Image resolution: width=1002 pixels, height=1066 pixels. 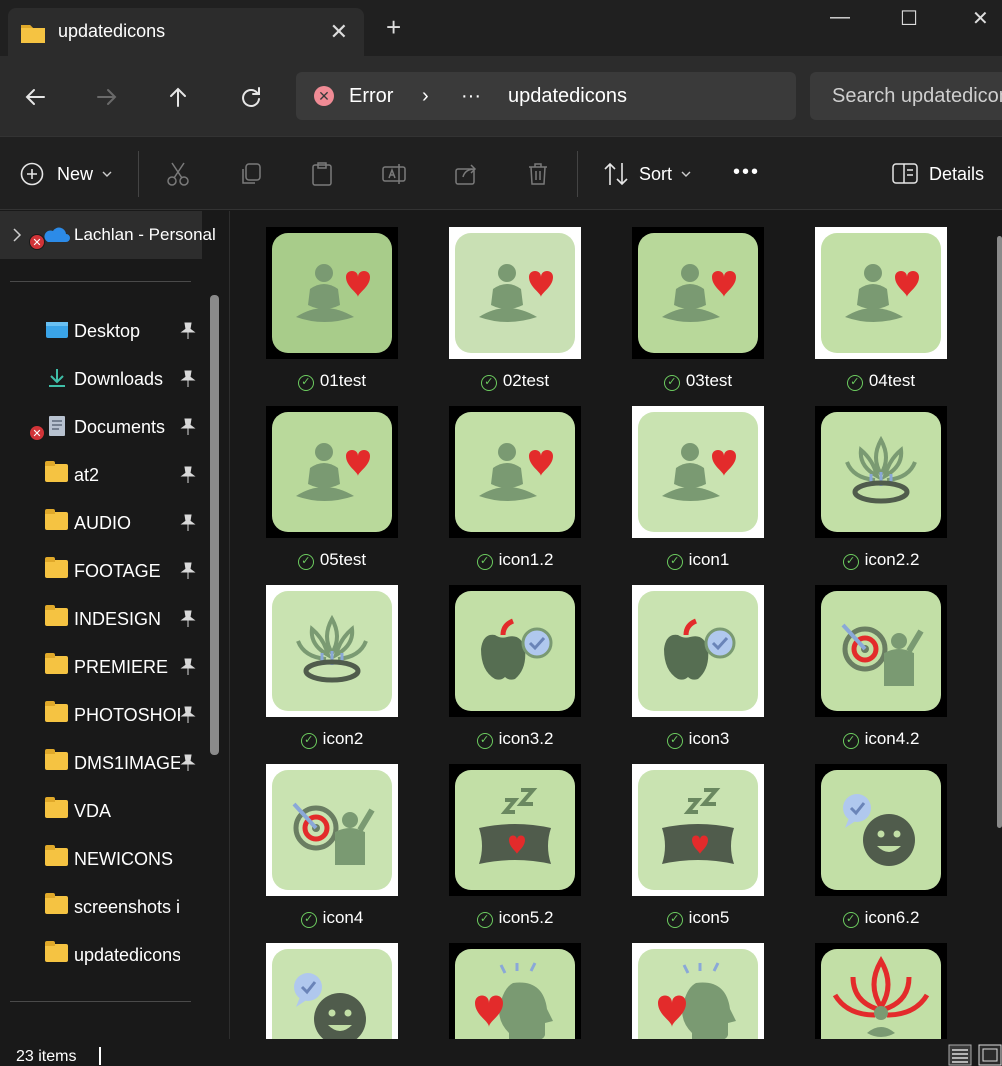 I want to click on chevron-right-icon, so click(x=17, y=235).